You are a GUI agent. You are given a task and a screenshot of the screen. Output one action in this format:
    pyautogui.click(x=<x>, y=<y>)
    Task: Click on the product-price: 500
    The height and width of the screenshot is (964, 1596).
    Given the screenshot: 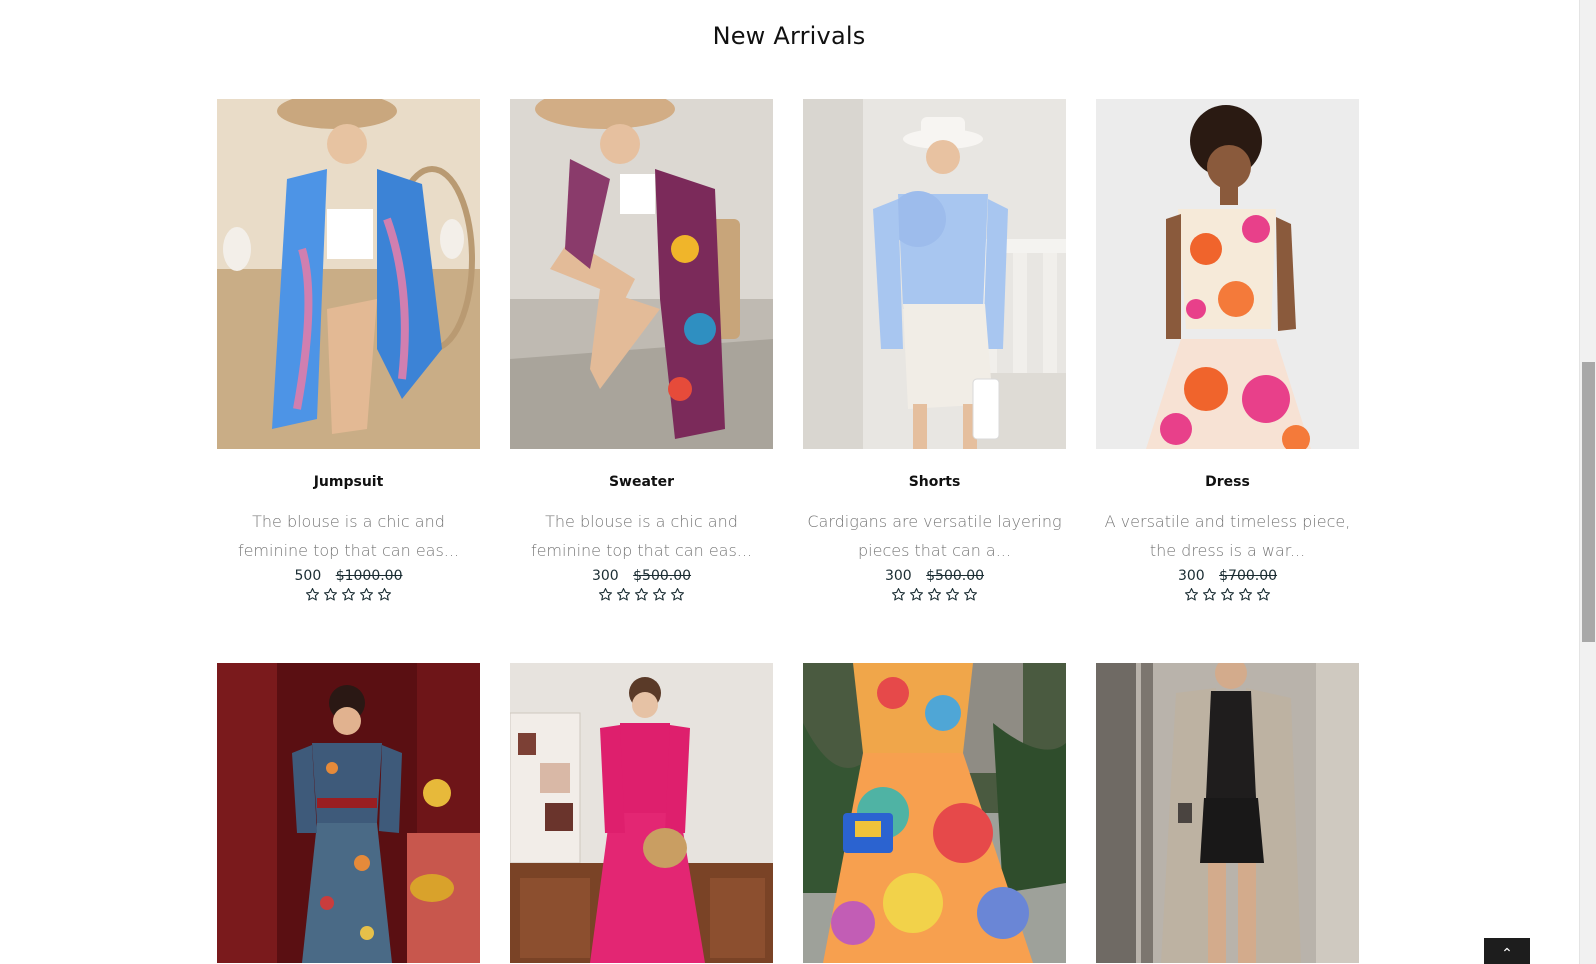 What is the action you would take?
    pyautogui.click(x=308, y=576)
    